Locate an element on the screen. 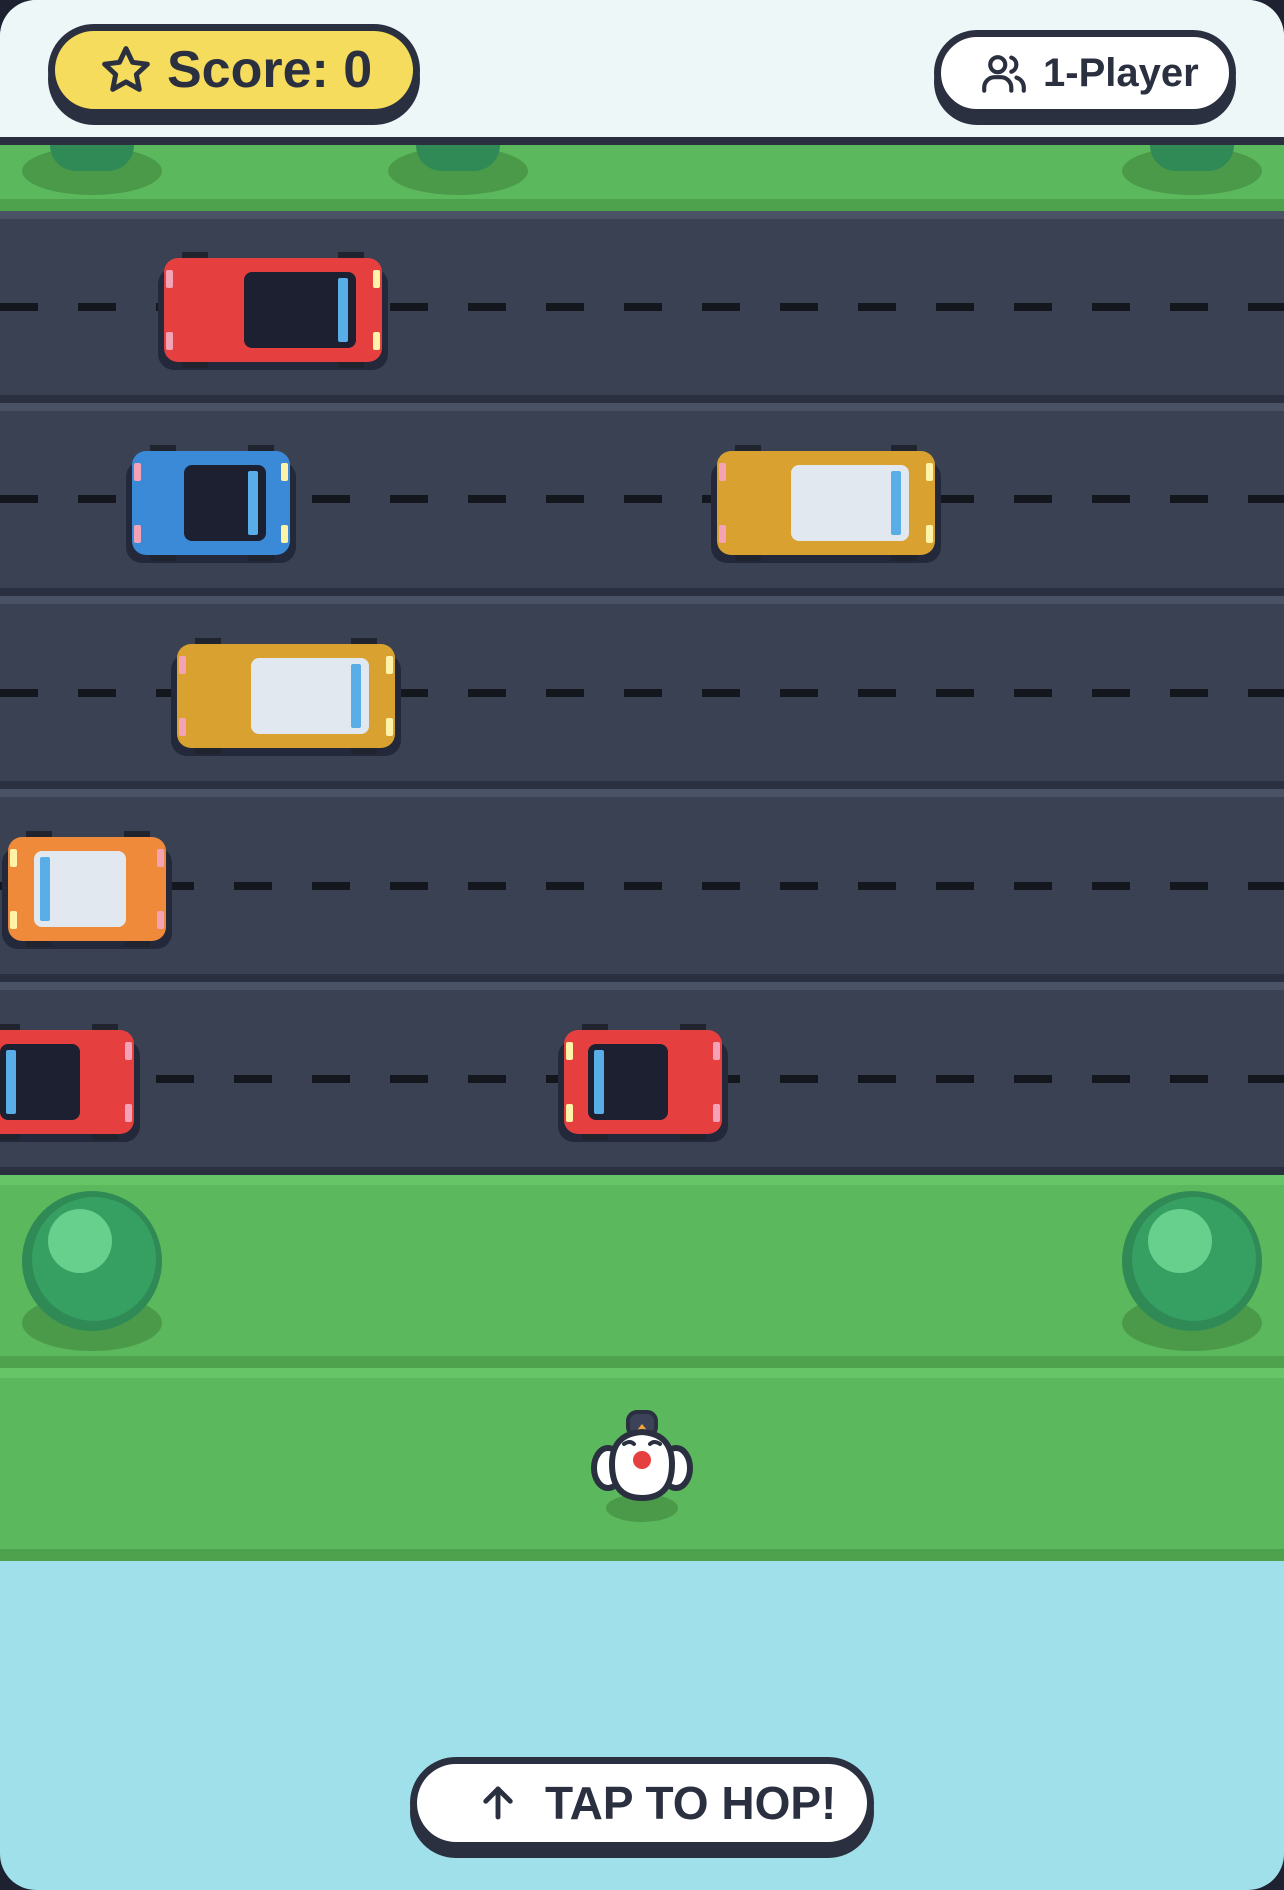 The width and height of the screenshot is (1284, 1890). top-bar: Score: 0 1-Player is located at coordinates (642, 72).